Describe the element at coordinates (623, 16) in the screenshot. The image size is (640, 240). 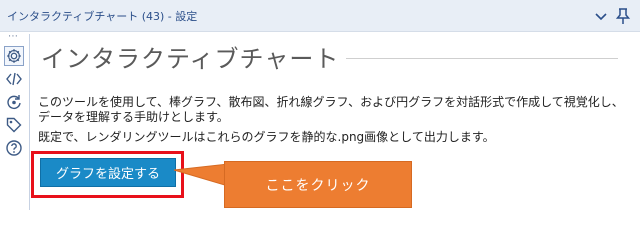
I see `pin-icon` at that location.